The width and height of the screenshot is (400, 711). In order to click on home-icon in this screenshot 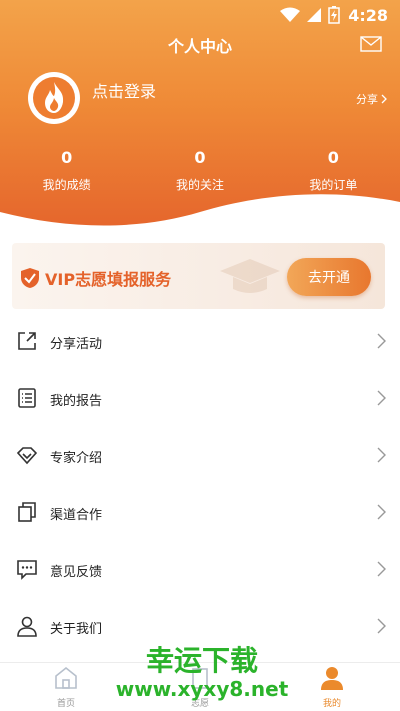, I will do `click(66, 677)`.